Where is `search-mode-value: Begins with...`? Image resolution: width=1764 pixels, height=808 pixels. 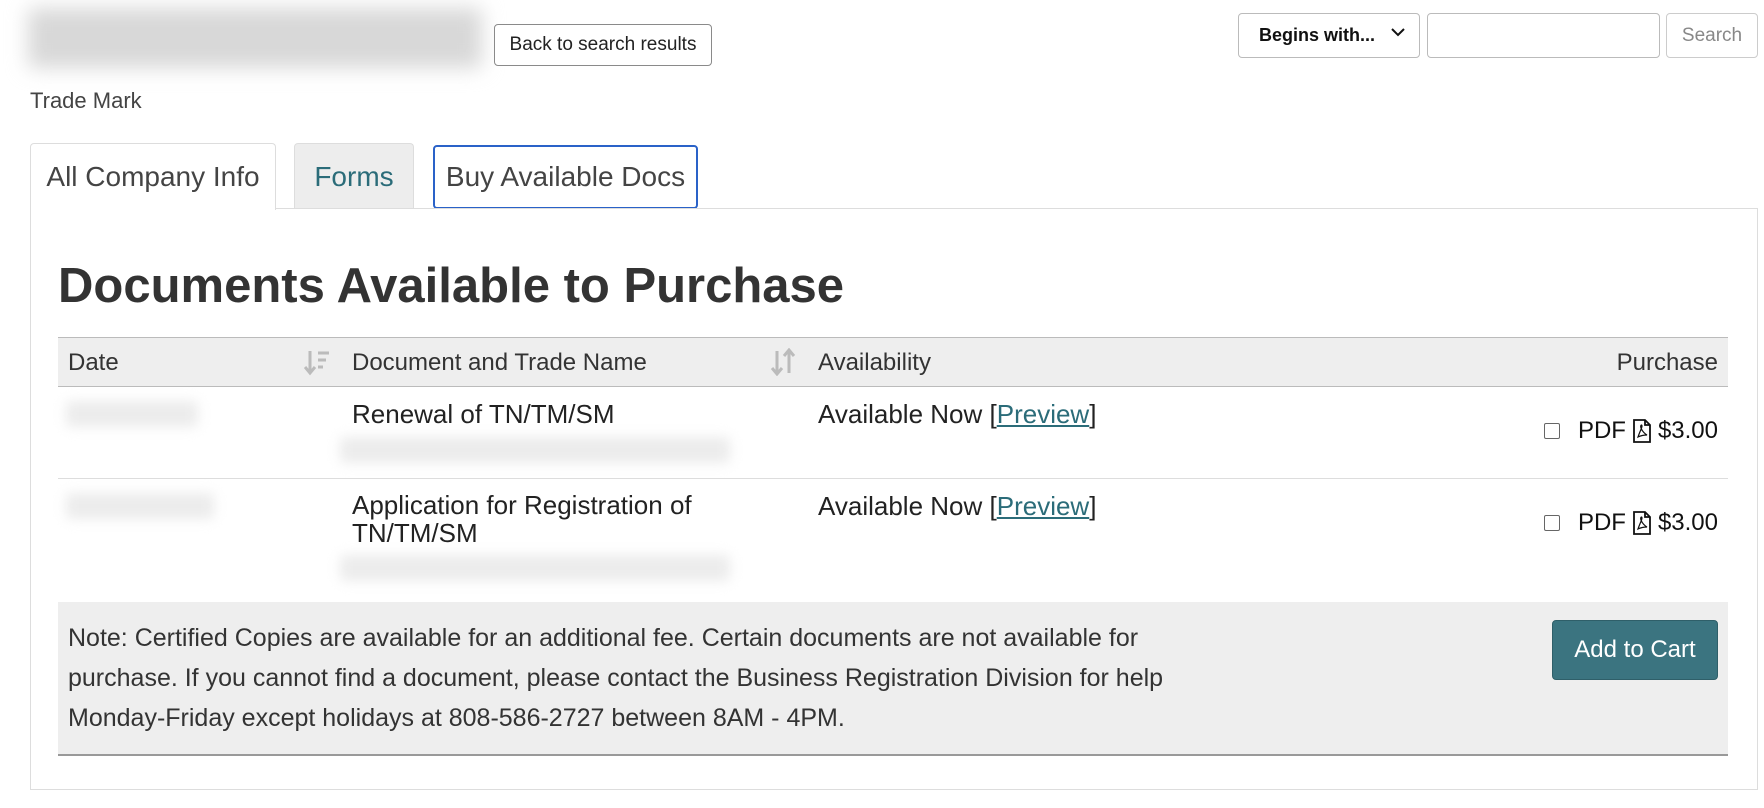 search-mode-value: Begins with... is located at coordinates (1317, 35).